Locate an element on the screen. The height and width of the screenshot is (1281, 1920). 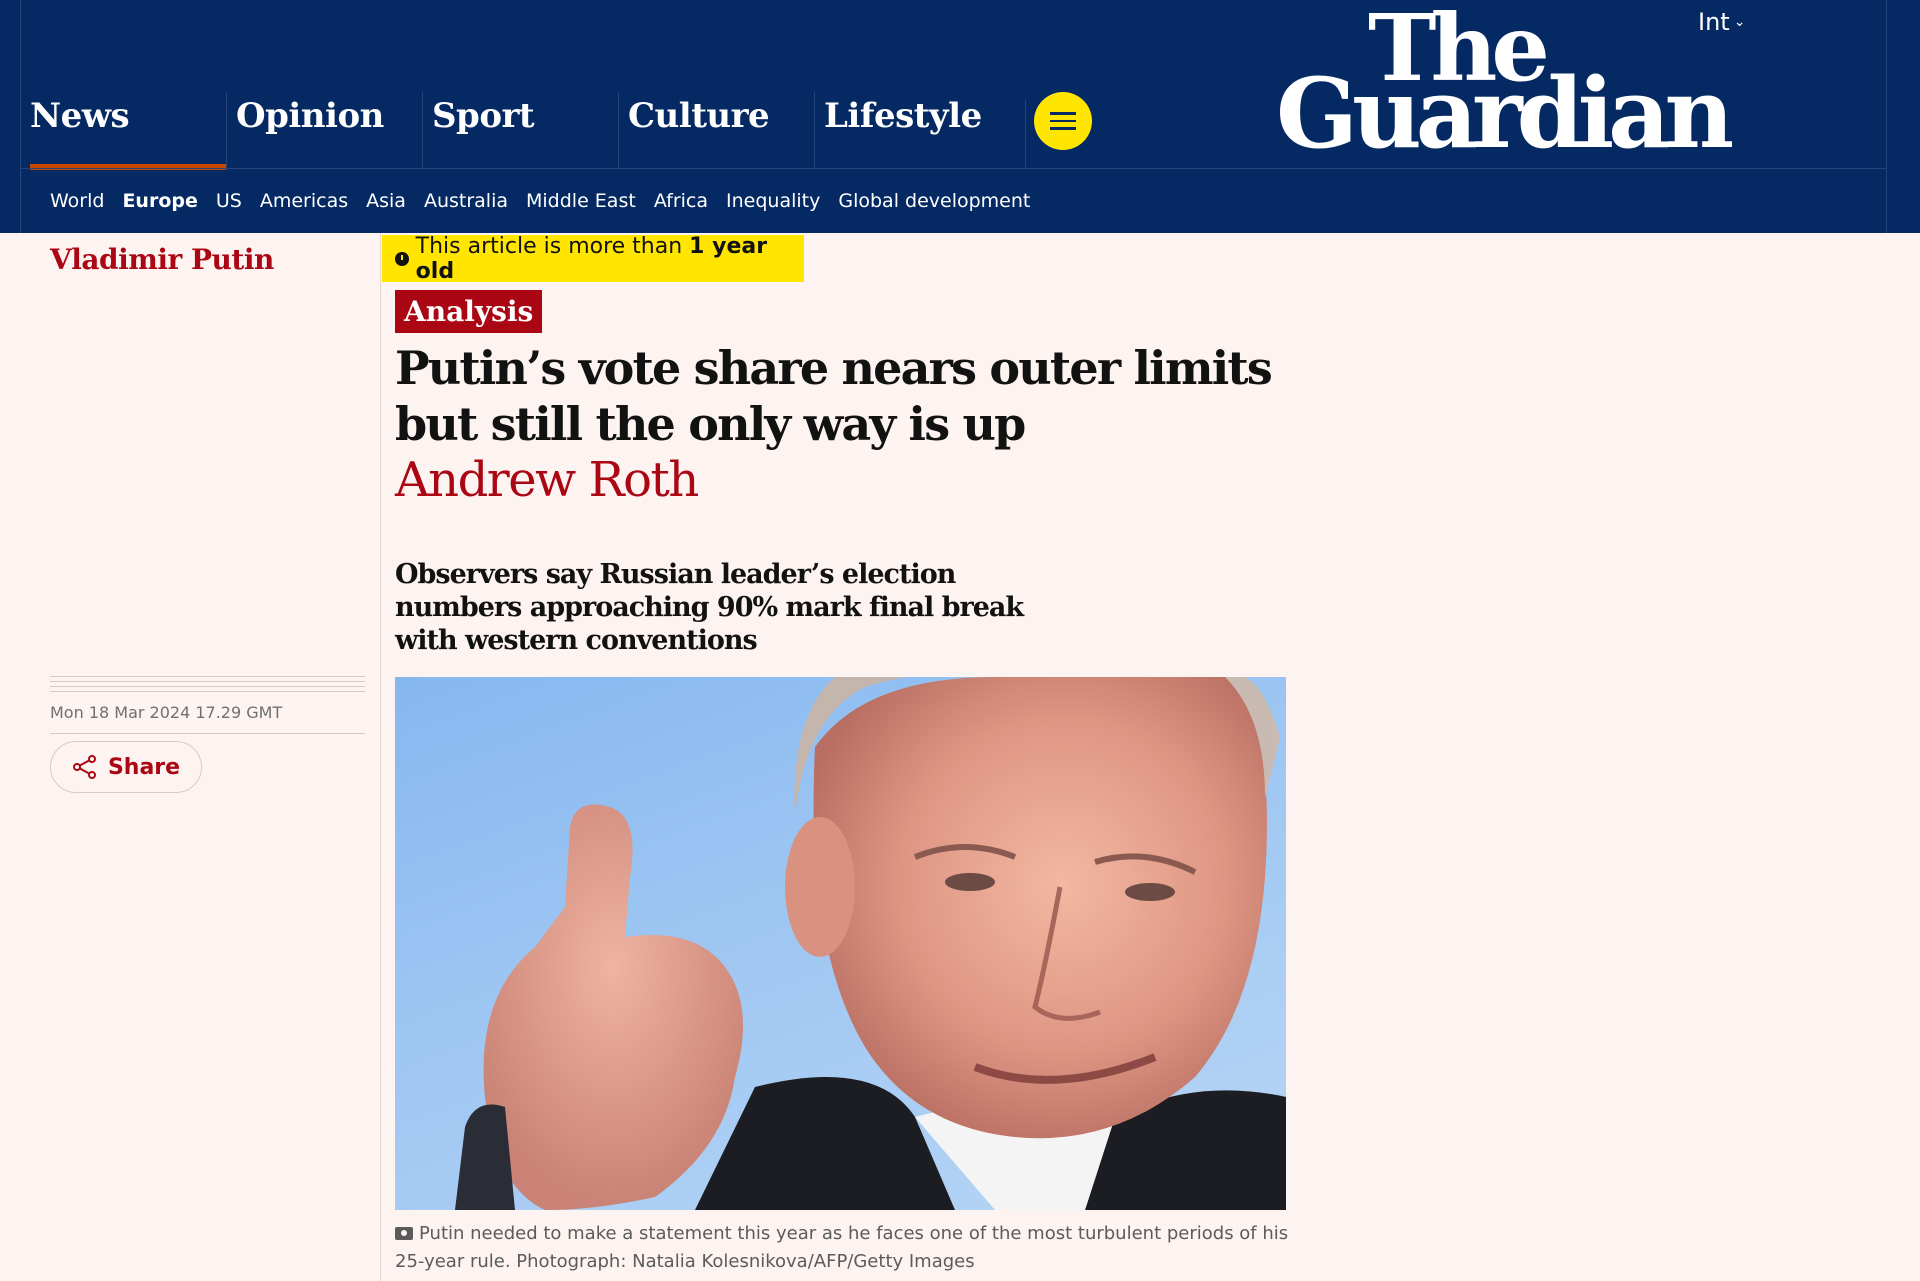
meta-rule is located at coordinates (207, 686).